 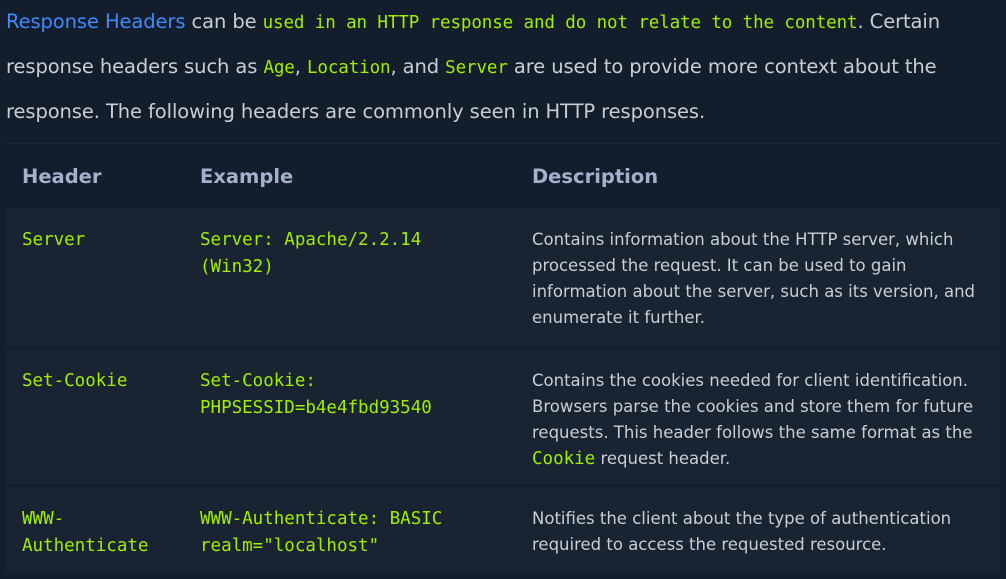 I want to click on intro-text-1: can be, so click(x=224, y=21).